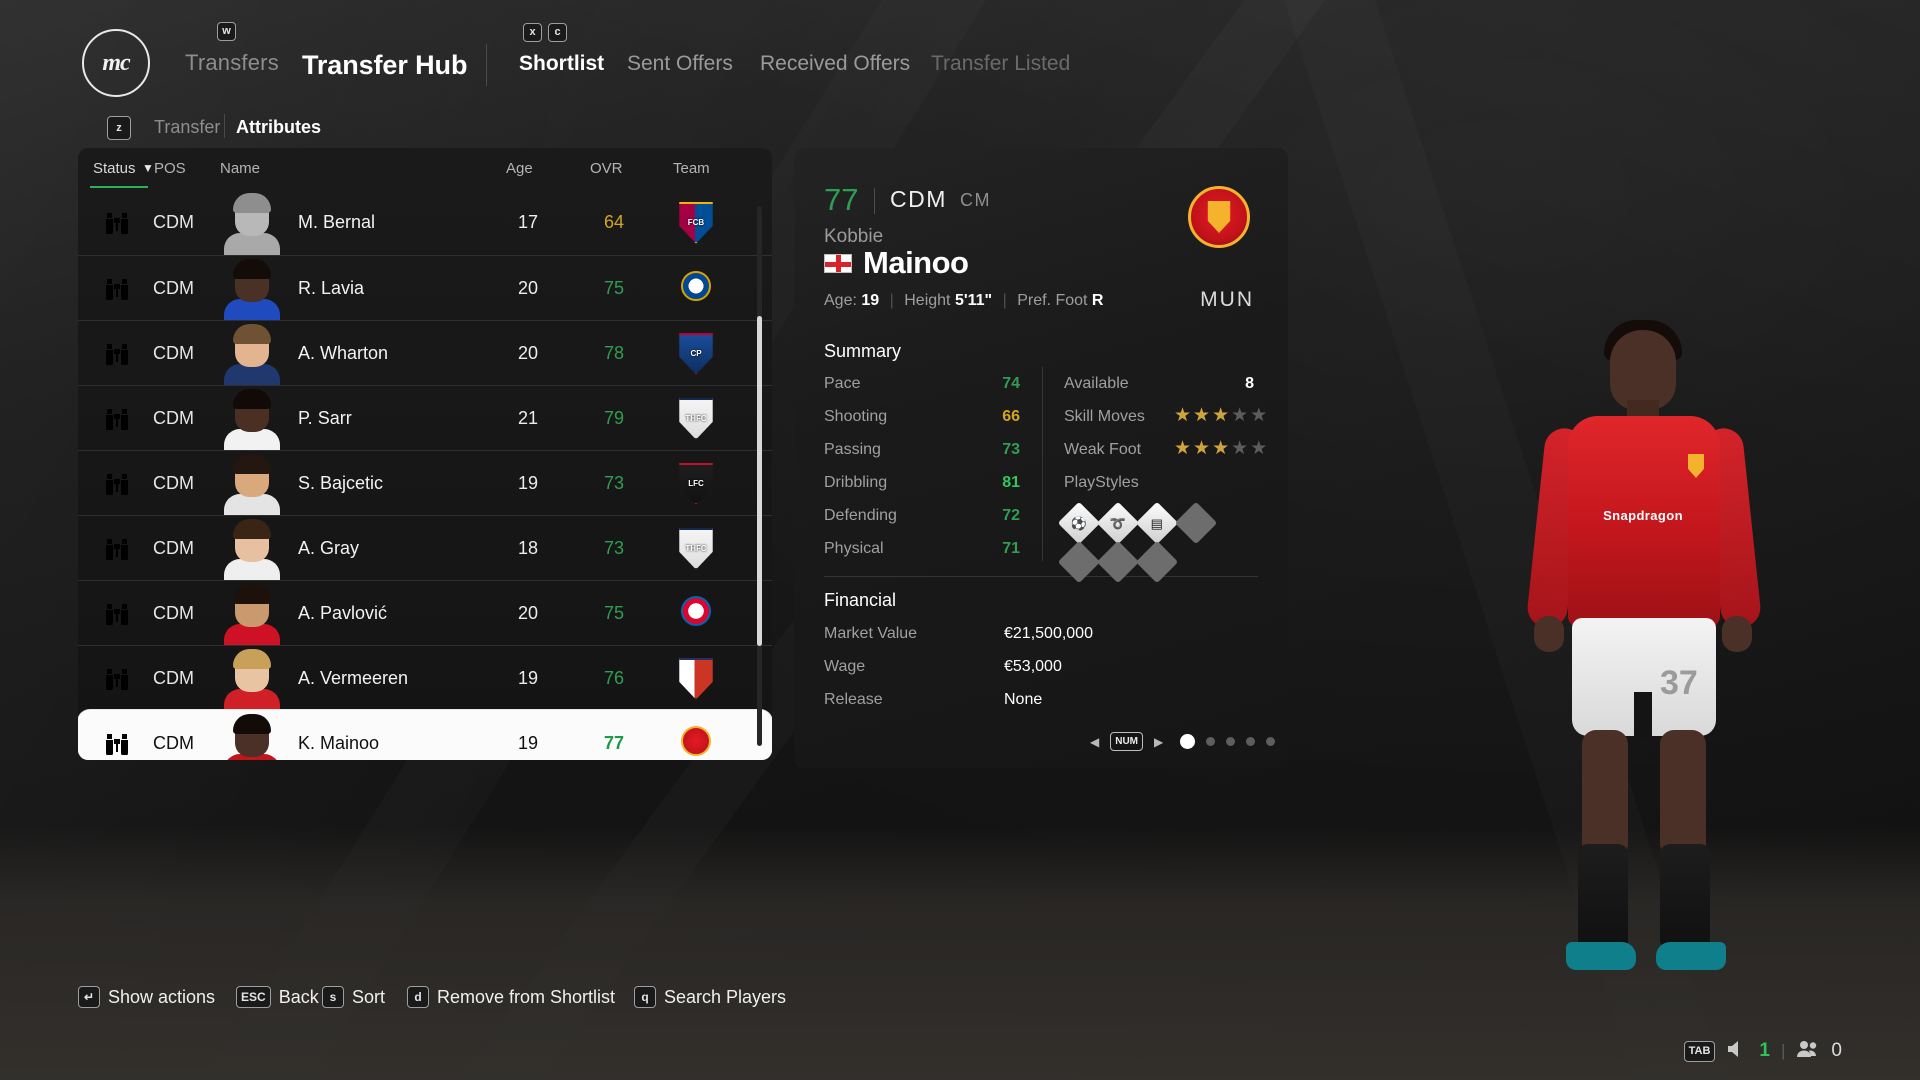 The width and height of the screenshot is (1920, 1080). Describe the element at coordinates (527, 418) in the screenshot. I see `row-age: 21` at that location.